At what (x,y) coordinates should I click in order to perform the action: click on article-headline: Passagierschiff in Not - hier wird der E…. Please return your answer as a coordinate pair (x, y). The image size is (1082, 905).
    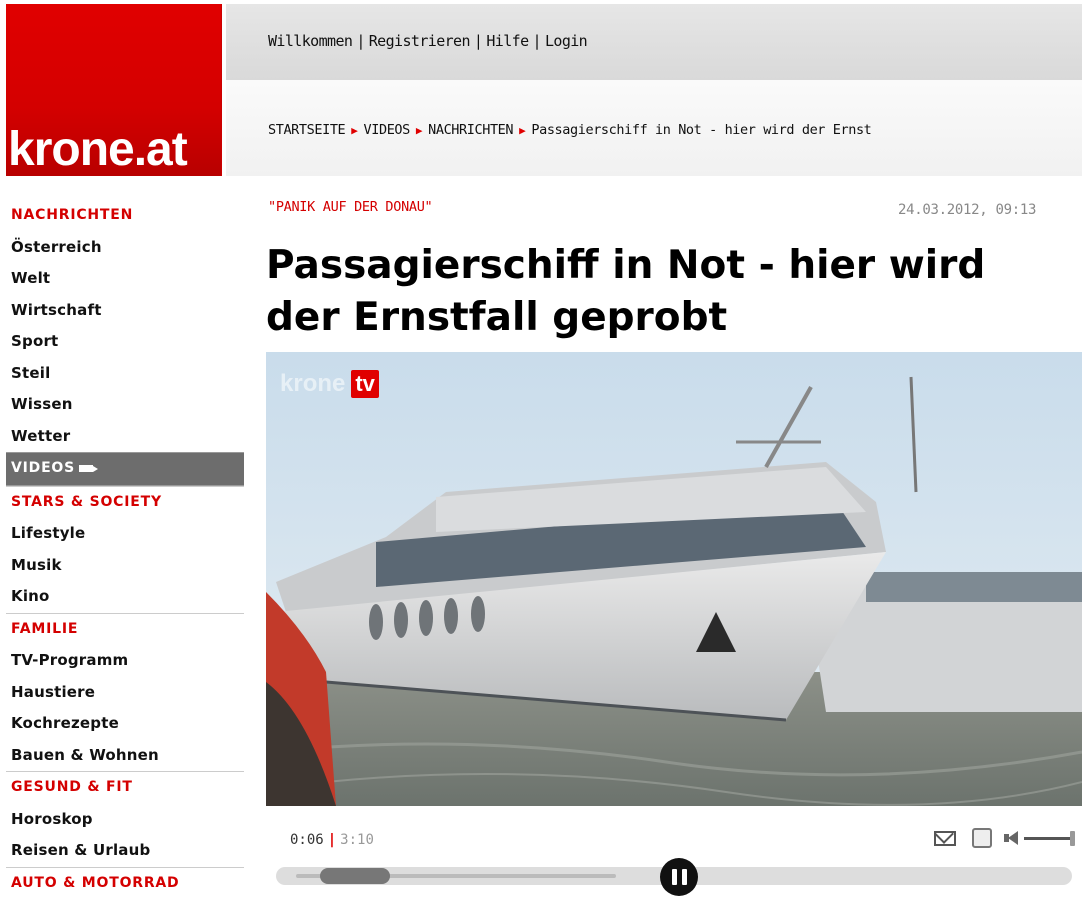
    Looking at the image, I should click on (674, 292).